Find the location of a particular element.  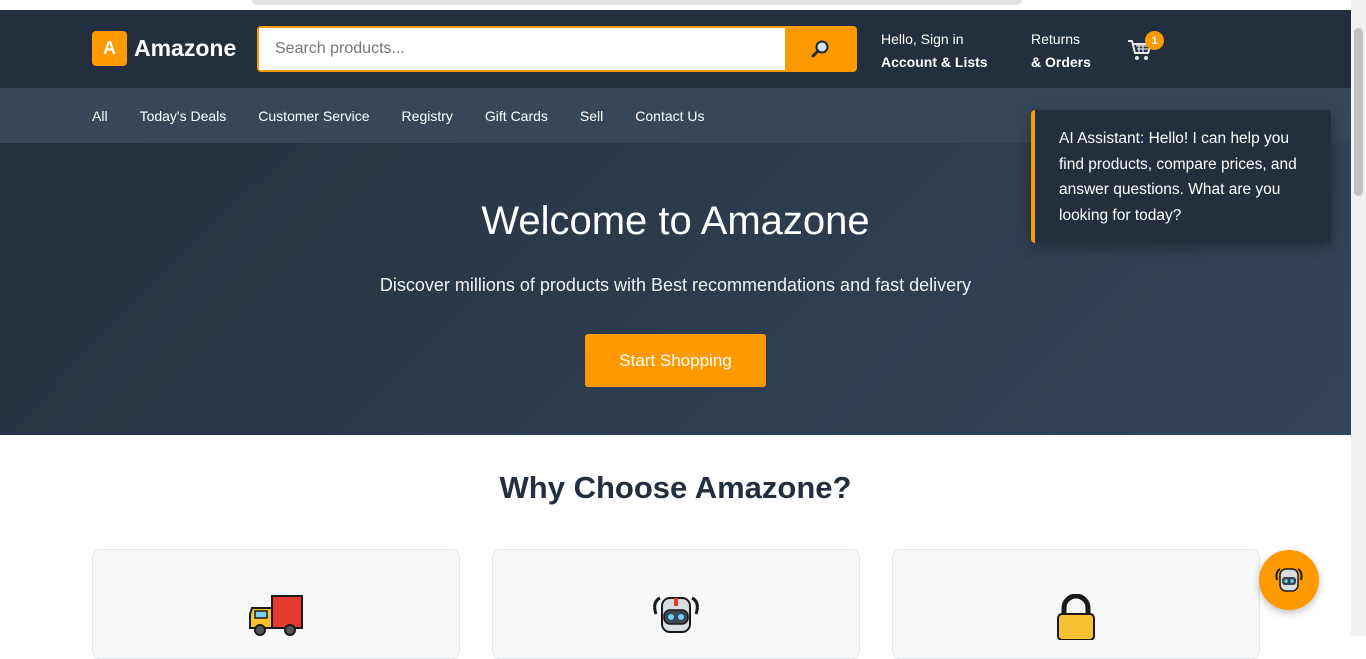

cart-button: 1 is located at coordinates (1145, 47).